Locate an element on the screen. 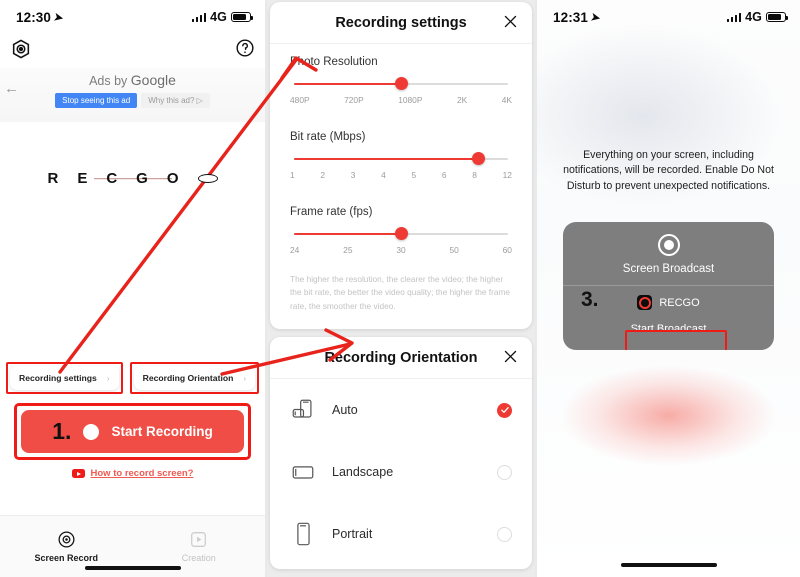  photo-resolution-ticks: 480P 720P 1080P 2K 4K is located at coordinates (401, 100).